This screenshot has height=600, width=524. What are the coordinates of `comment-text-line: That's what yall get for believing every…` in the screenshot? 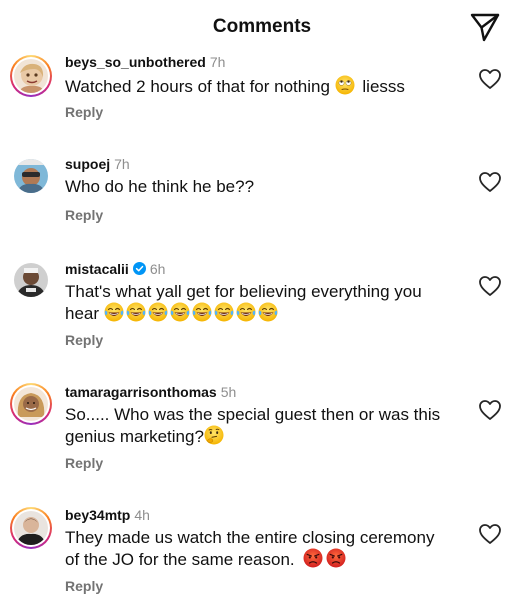 It's located at (243, 291).